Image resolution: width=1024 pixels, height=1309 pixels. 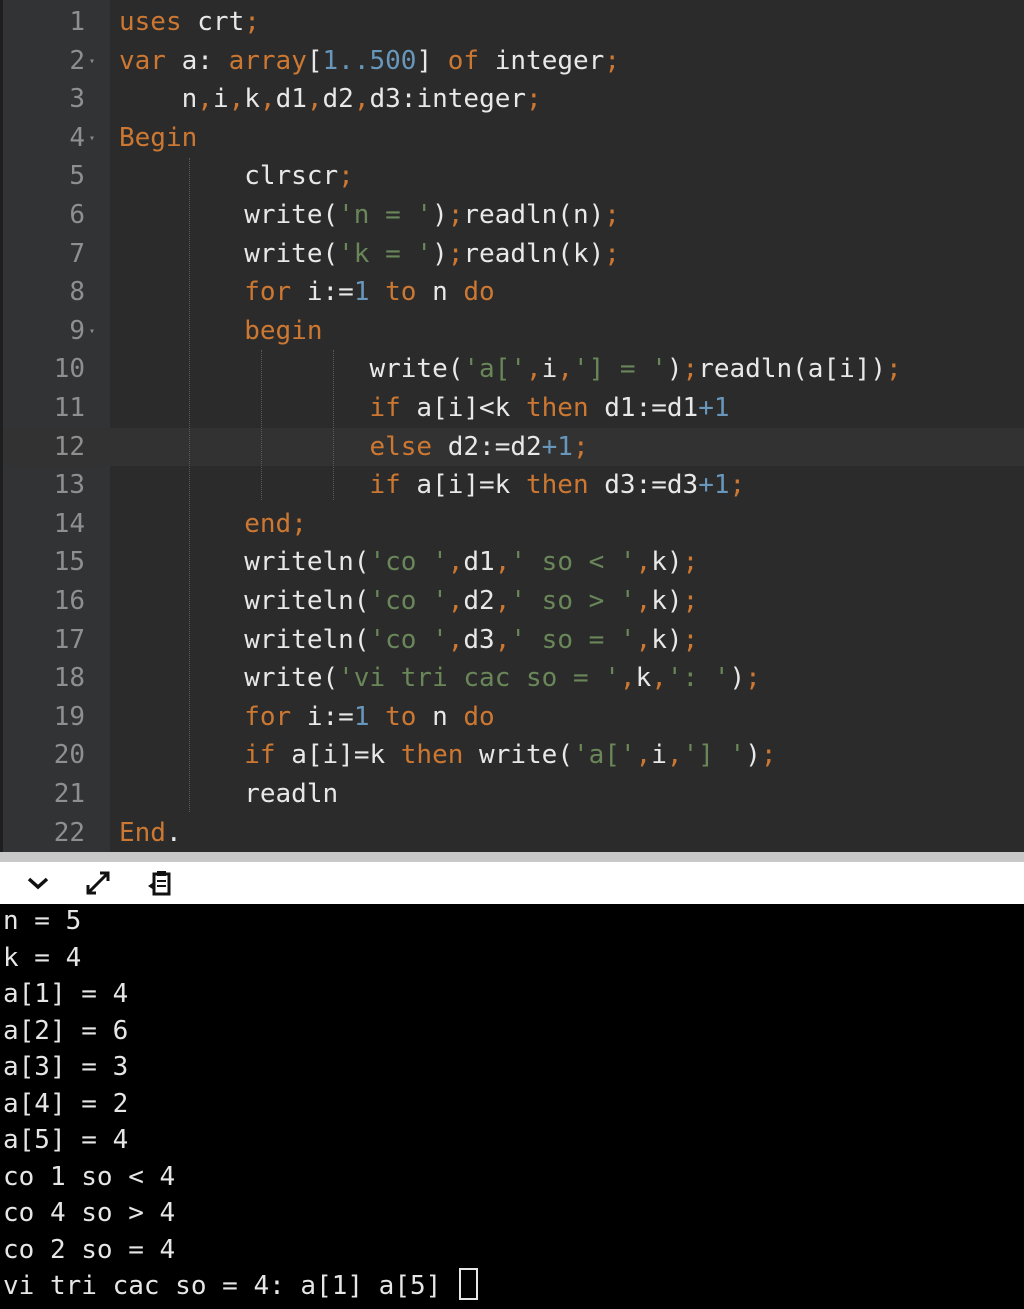 I want to click on code-token: d2, so click(x=338, y=99).